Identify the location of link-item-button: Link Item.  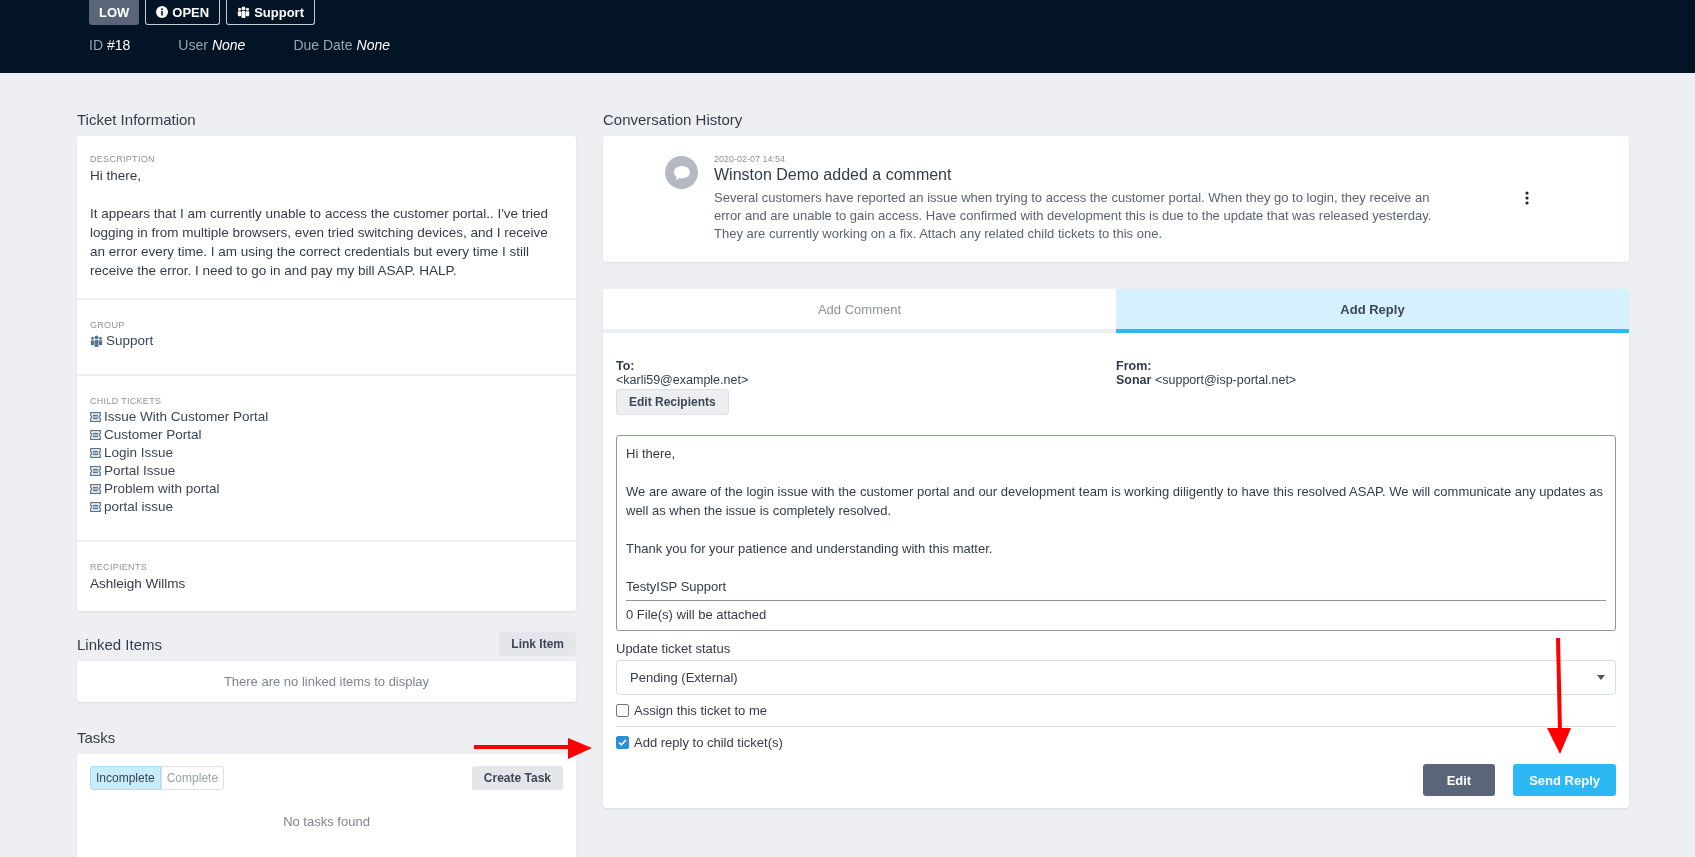
(537, 644).